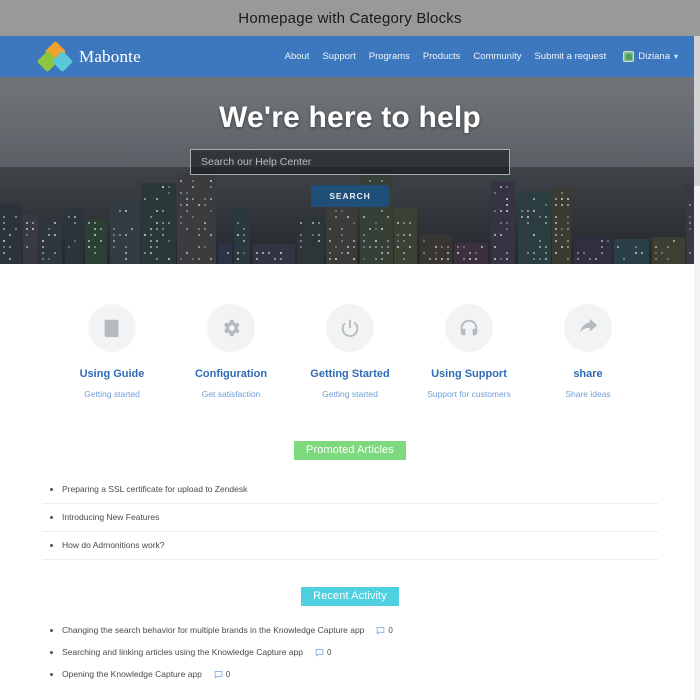  I want to click on nav-item-community: Community, so click(497, 56).